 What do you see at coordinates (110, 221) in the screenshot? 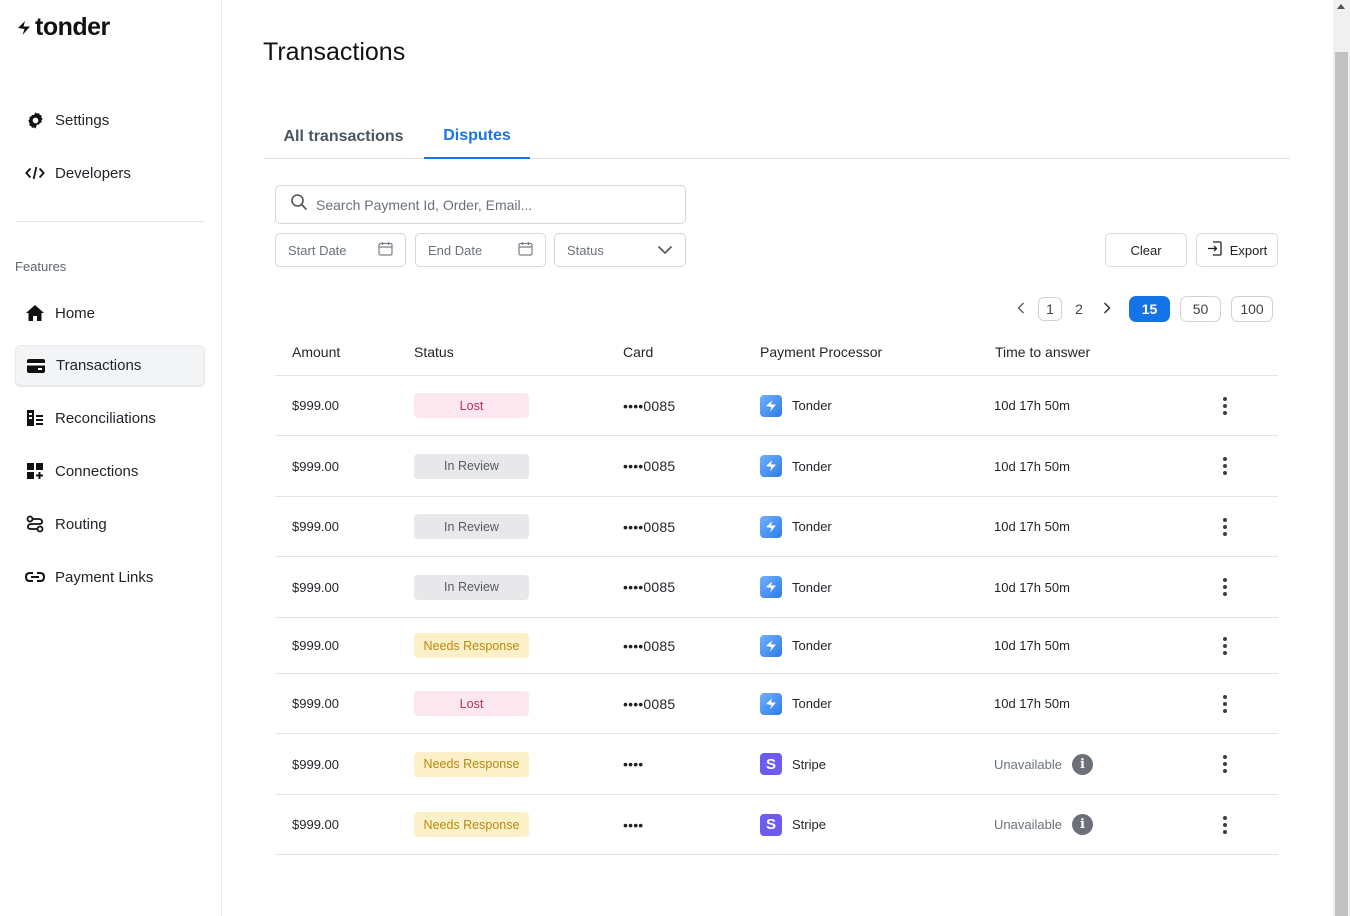
I see `sidebar-divider` at bounding box center [110, 221].